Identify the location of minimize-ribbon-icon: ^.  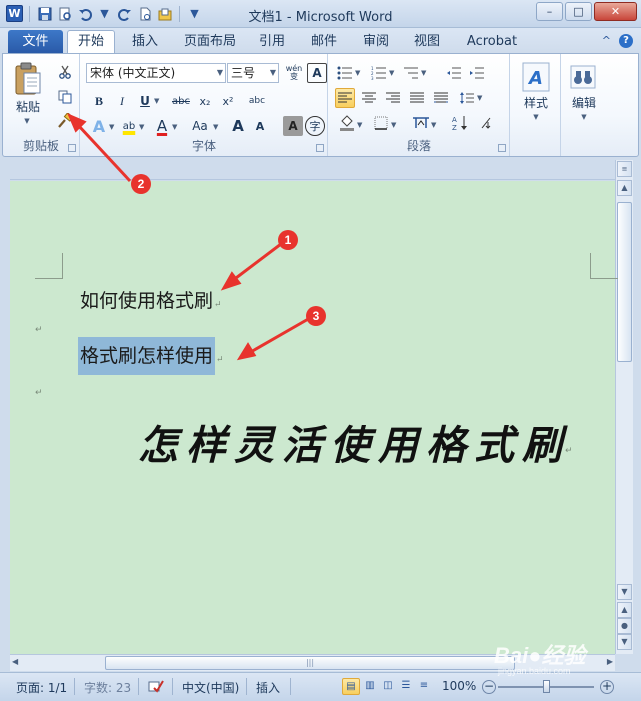
(606, 41).